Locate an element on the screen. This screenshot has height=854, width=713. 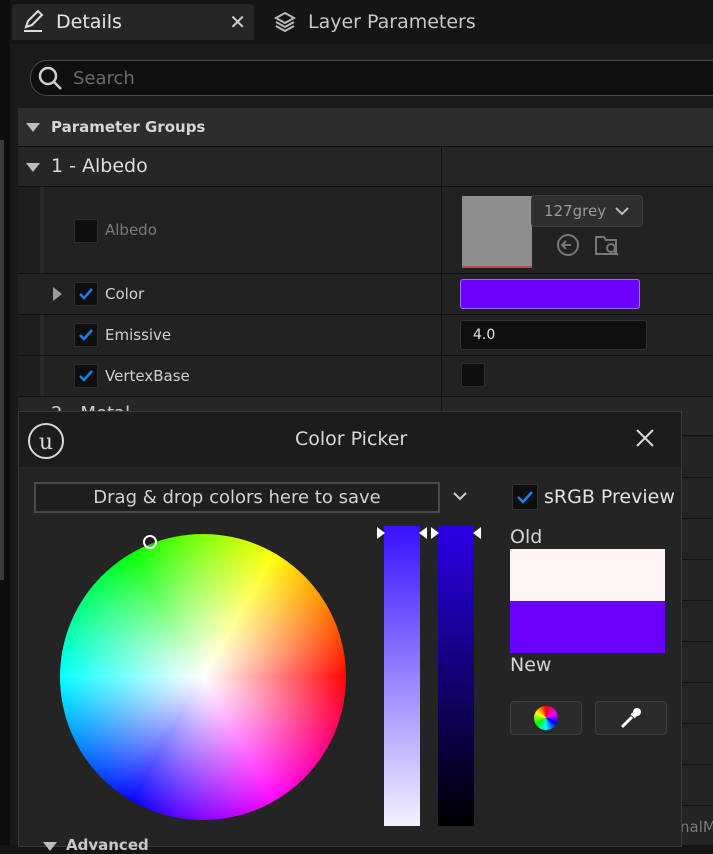
vertexbase-label: VertexBase is located at coordinates (147, 376).